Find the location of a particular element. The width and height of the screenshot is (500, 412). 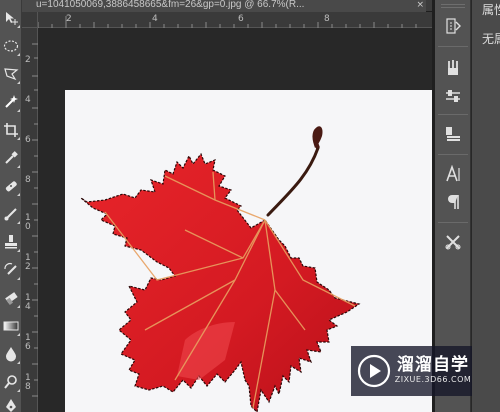

eyedropper-tool-icon is located at coordinates (11, 158).